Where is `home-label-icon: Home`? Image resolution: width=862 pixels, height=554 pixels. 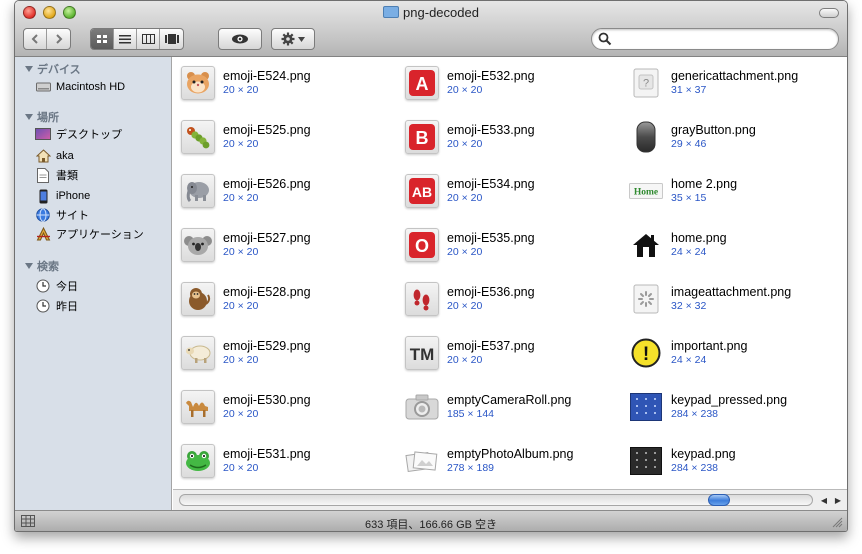 home-label-icon: Home is located at coordinates (646, 191).